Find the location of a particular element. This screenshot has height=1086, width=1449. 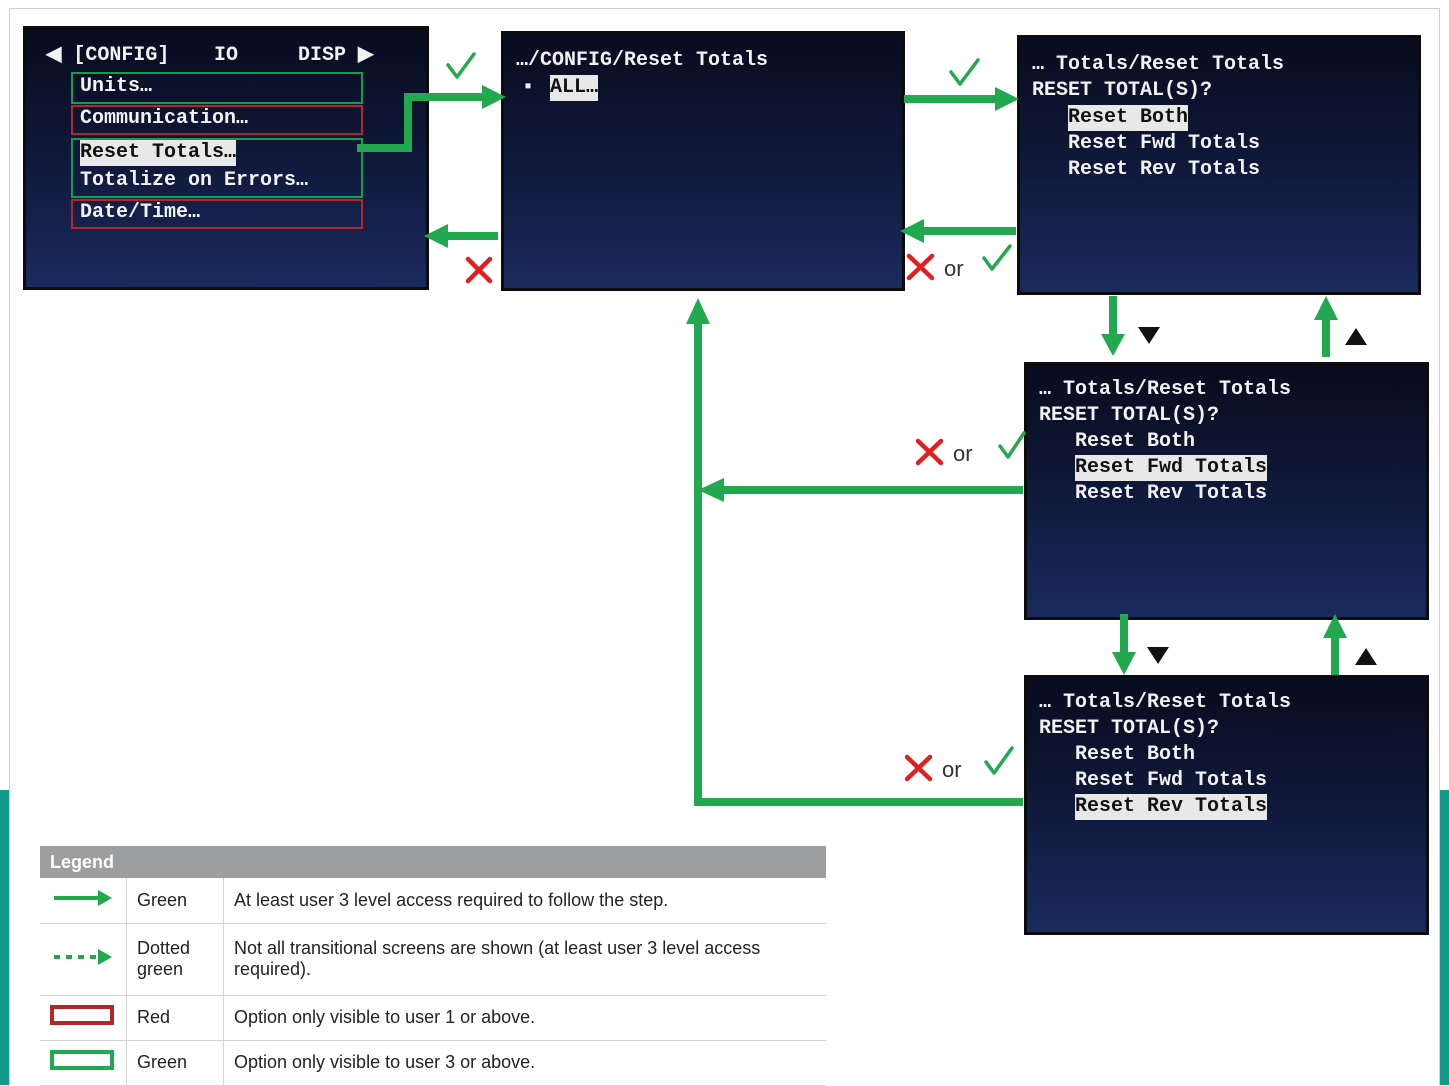

solid-green-arrow-icon is located at coordinates (83, 901).